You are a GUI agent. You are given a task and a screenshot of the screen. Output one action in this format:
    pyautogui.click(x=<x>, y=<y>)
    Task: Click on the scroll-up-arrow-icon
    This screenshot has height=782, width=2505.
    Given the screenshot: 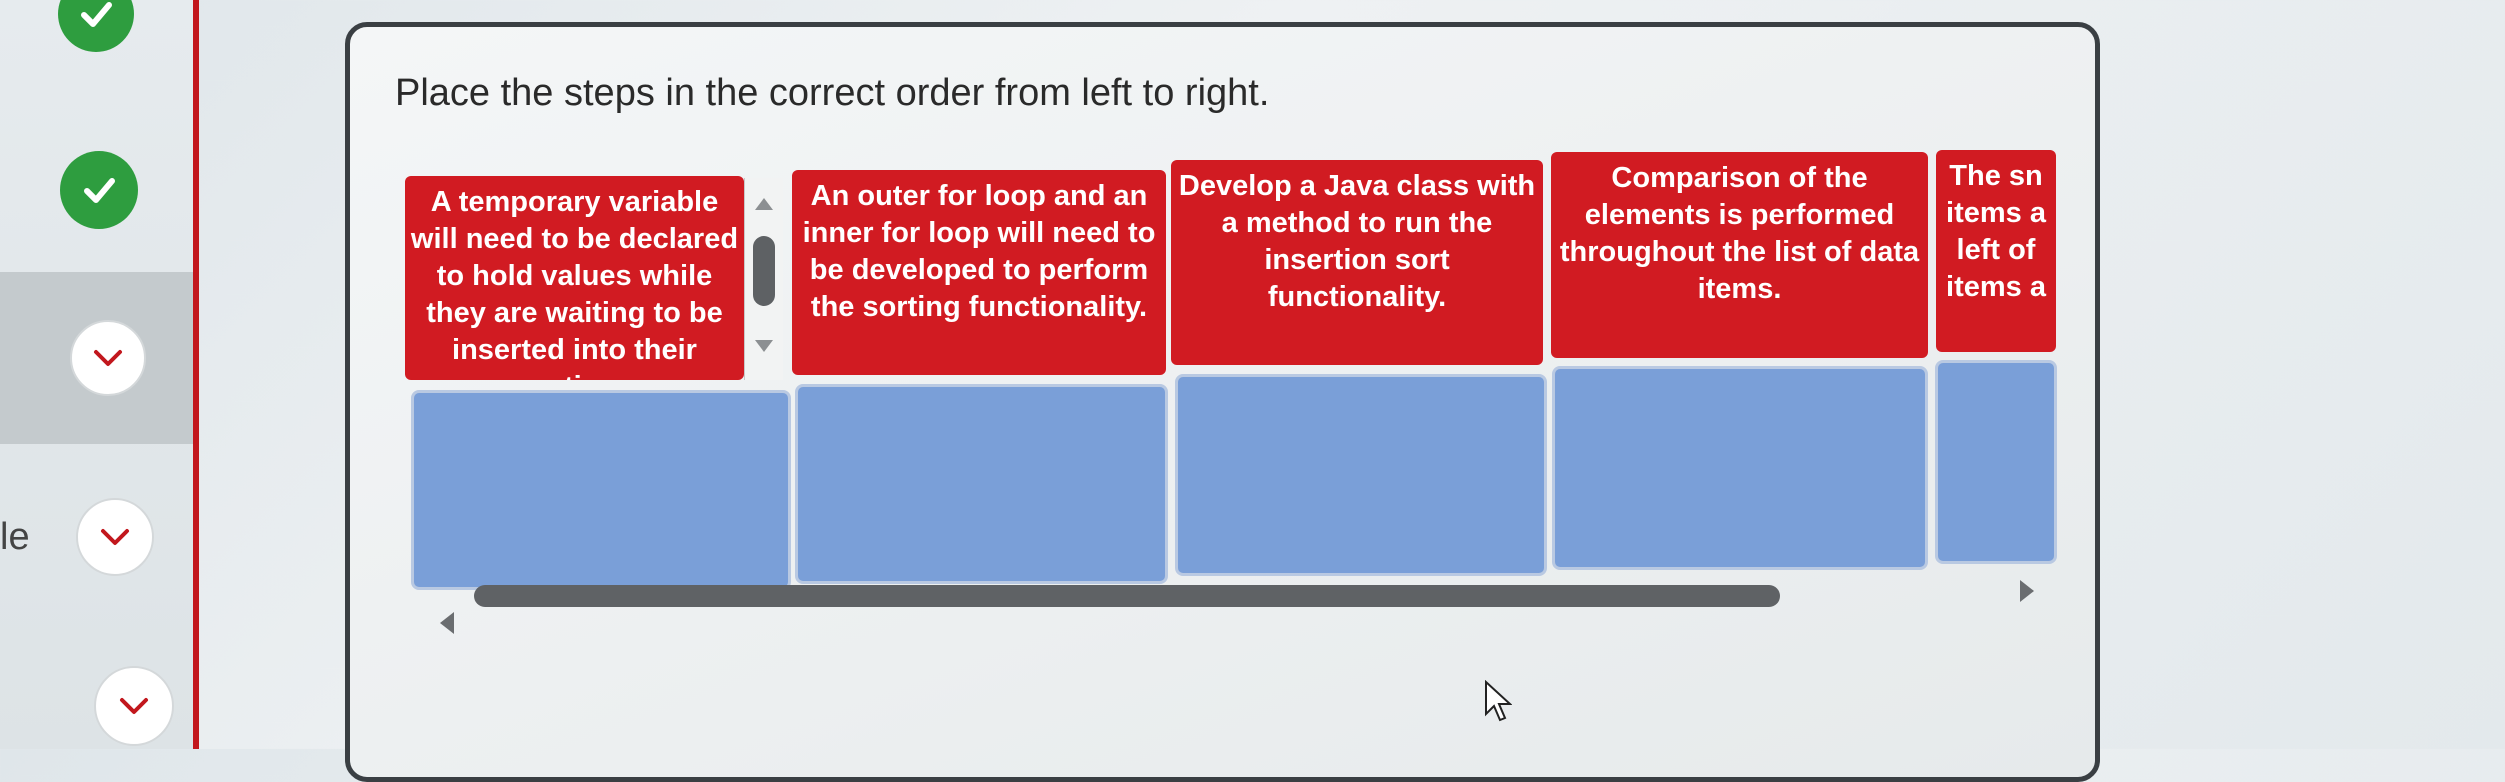 What is the action you would take?
    pyautogui.click(x=764, y=204)
    